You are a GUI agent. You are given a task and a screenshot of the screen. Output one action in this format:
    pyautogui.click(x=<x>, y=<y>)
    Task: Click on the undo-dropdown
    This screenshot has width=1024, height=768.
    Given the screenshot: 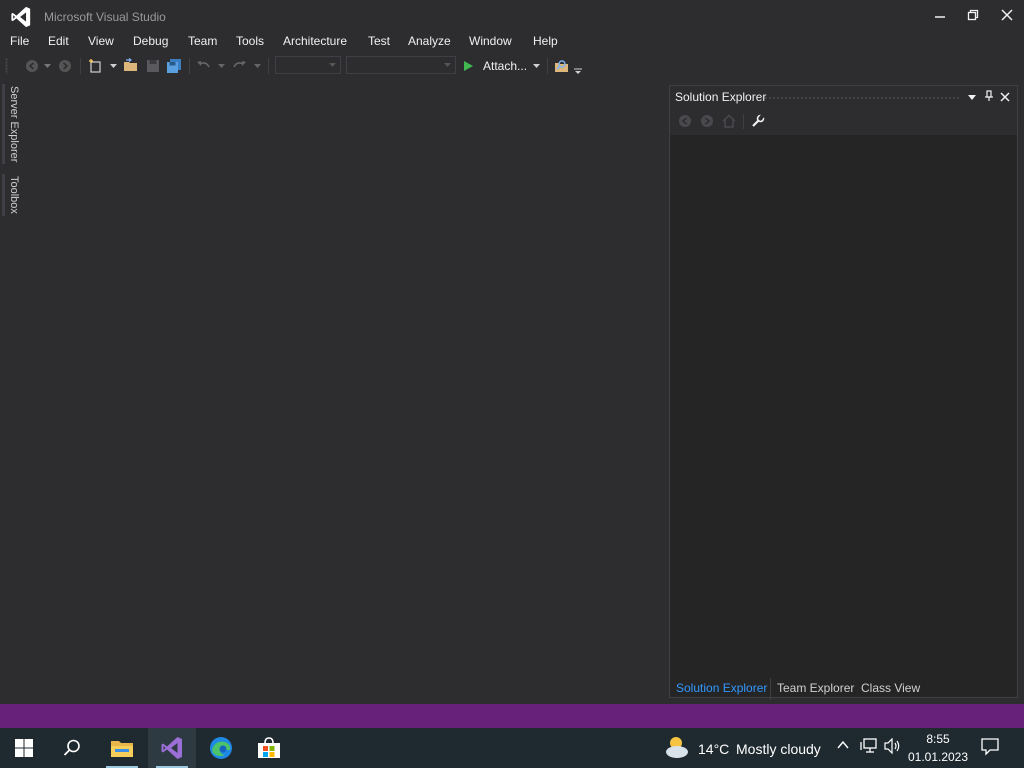 What is the action you would take?
    pyautogui.click(x=221, y=66)
    